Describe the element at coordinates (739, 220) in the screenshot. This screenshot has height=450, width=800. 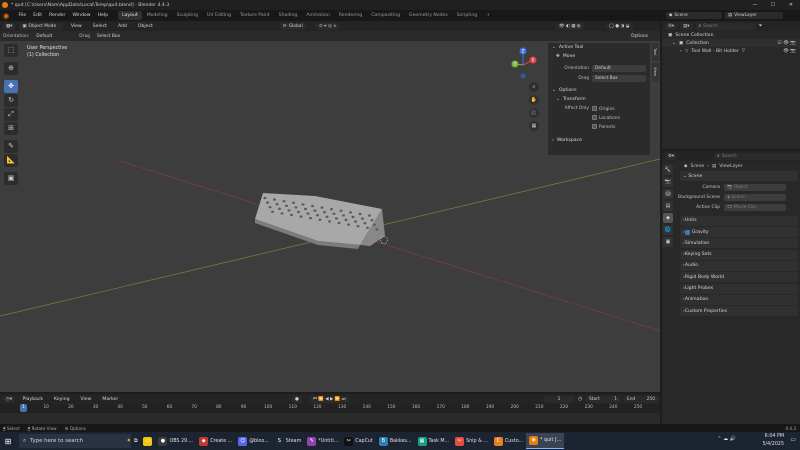
I see `section-units: › Units` at that location.